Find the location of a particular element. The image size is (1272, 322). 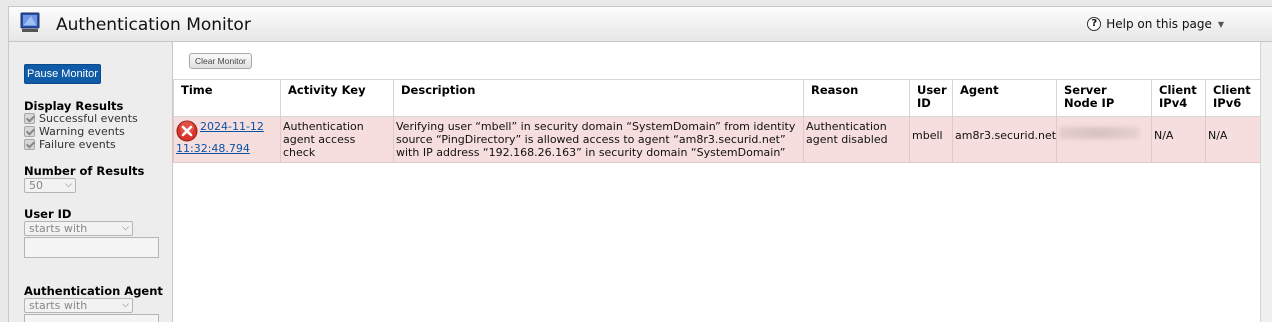

cell-agent: am8r3.securid.net is located at coordinates (1004, 139).